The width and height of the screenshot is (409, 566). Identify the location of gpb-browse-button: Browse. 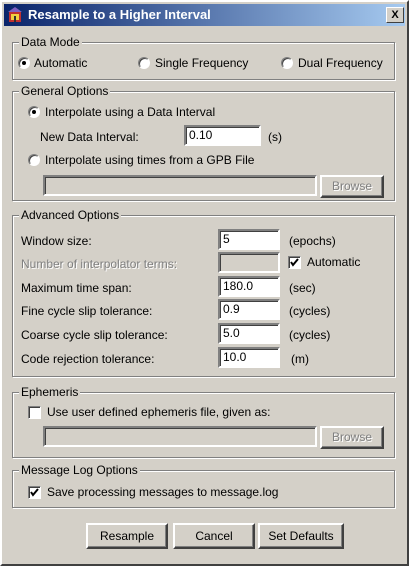
(352, 186).